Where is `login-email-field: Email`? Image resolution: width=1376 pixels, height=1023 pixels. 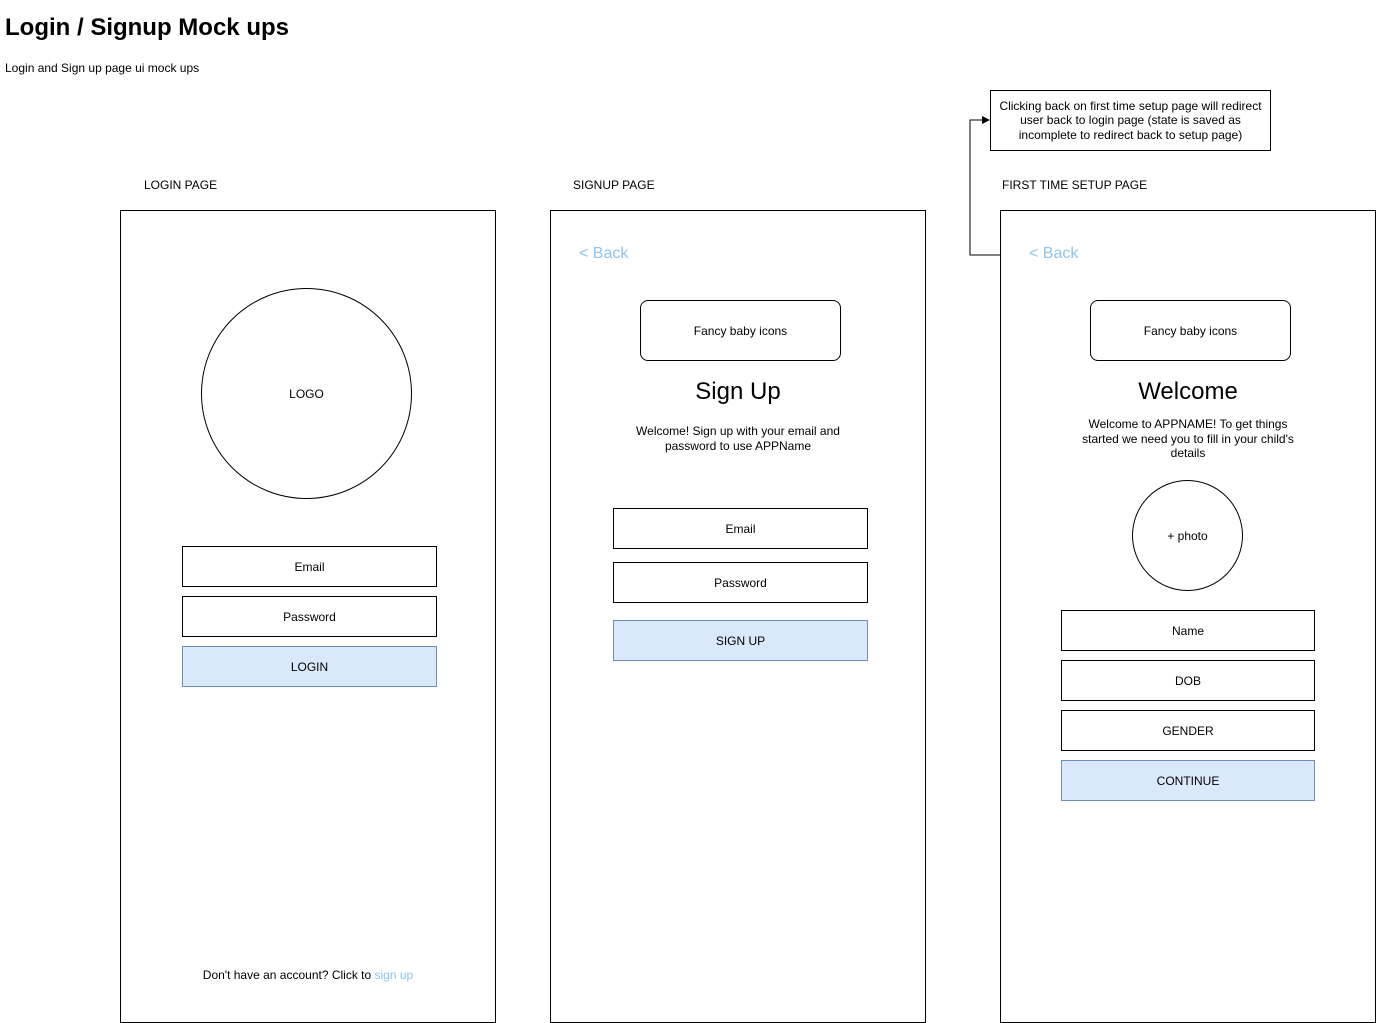
login-email-field: Email is located at coordinates (309, 566).